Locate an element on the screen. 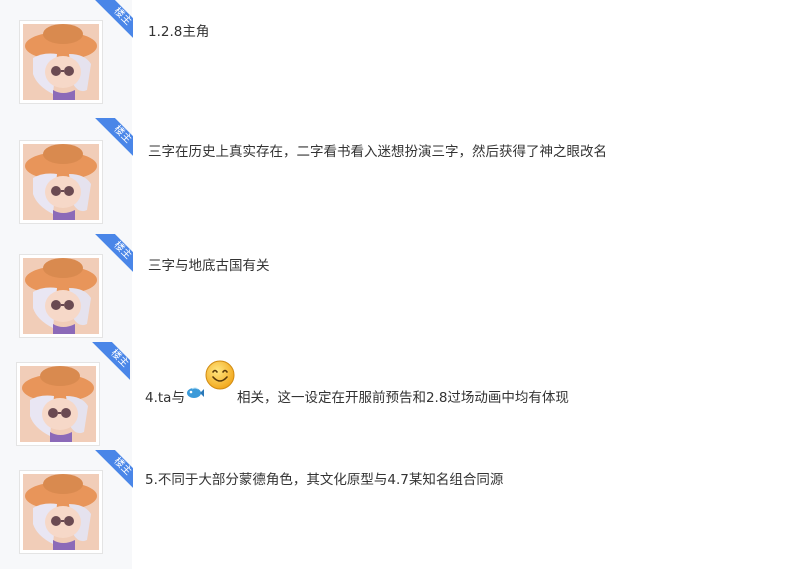  fish-emoji-icon is located at coordinates (195, 396).